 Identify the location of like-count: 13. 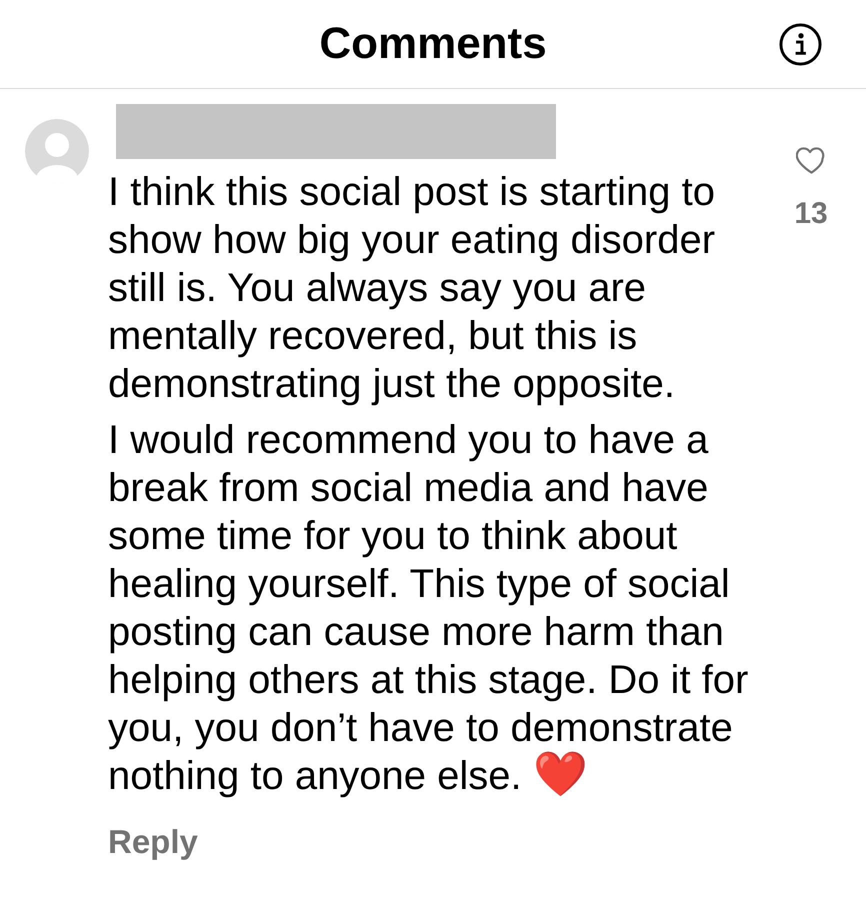
(811, 214).